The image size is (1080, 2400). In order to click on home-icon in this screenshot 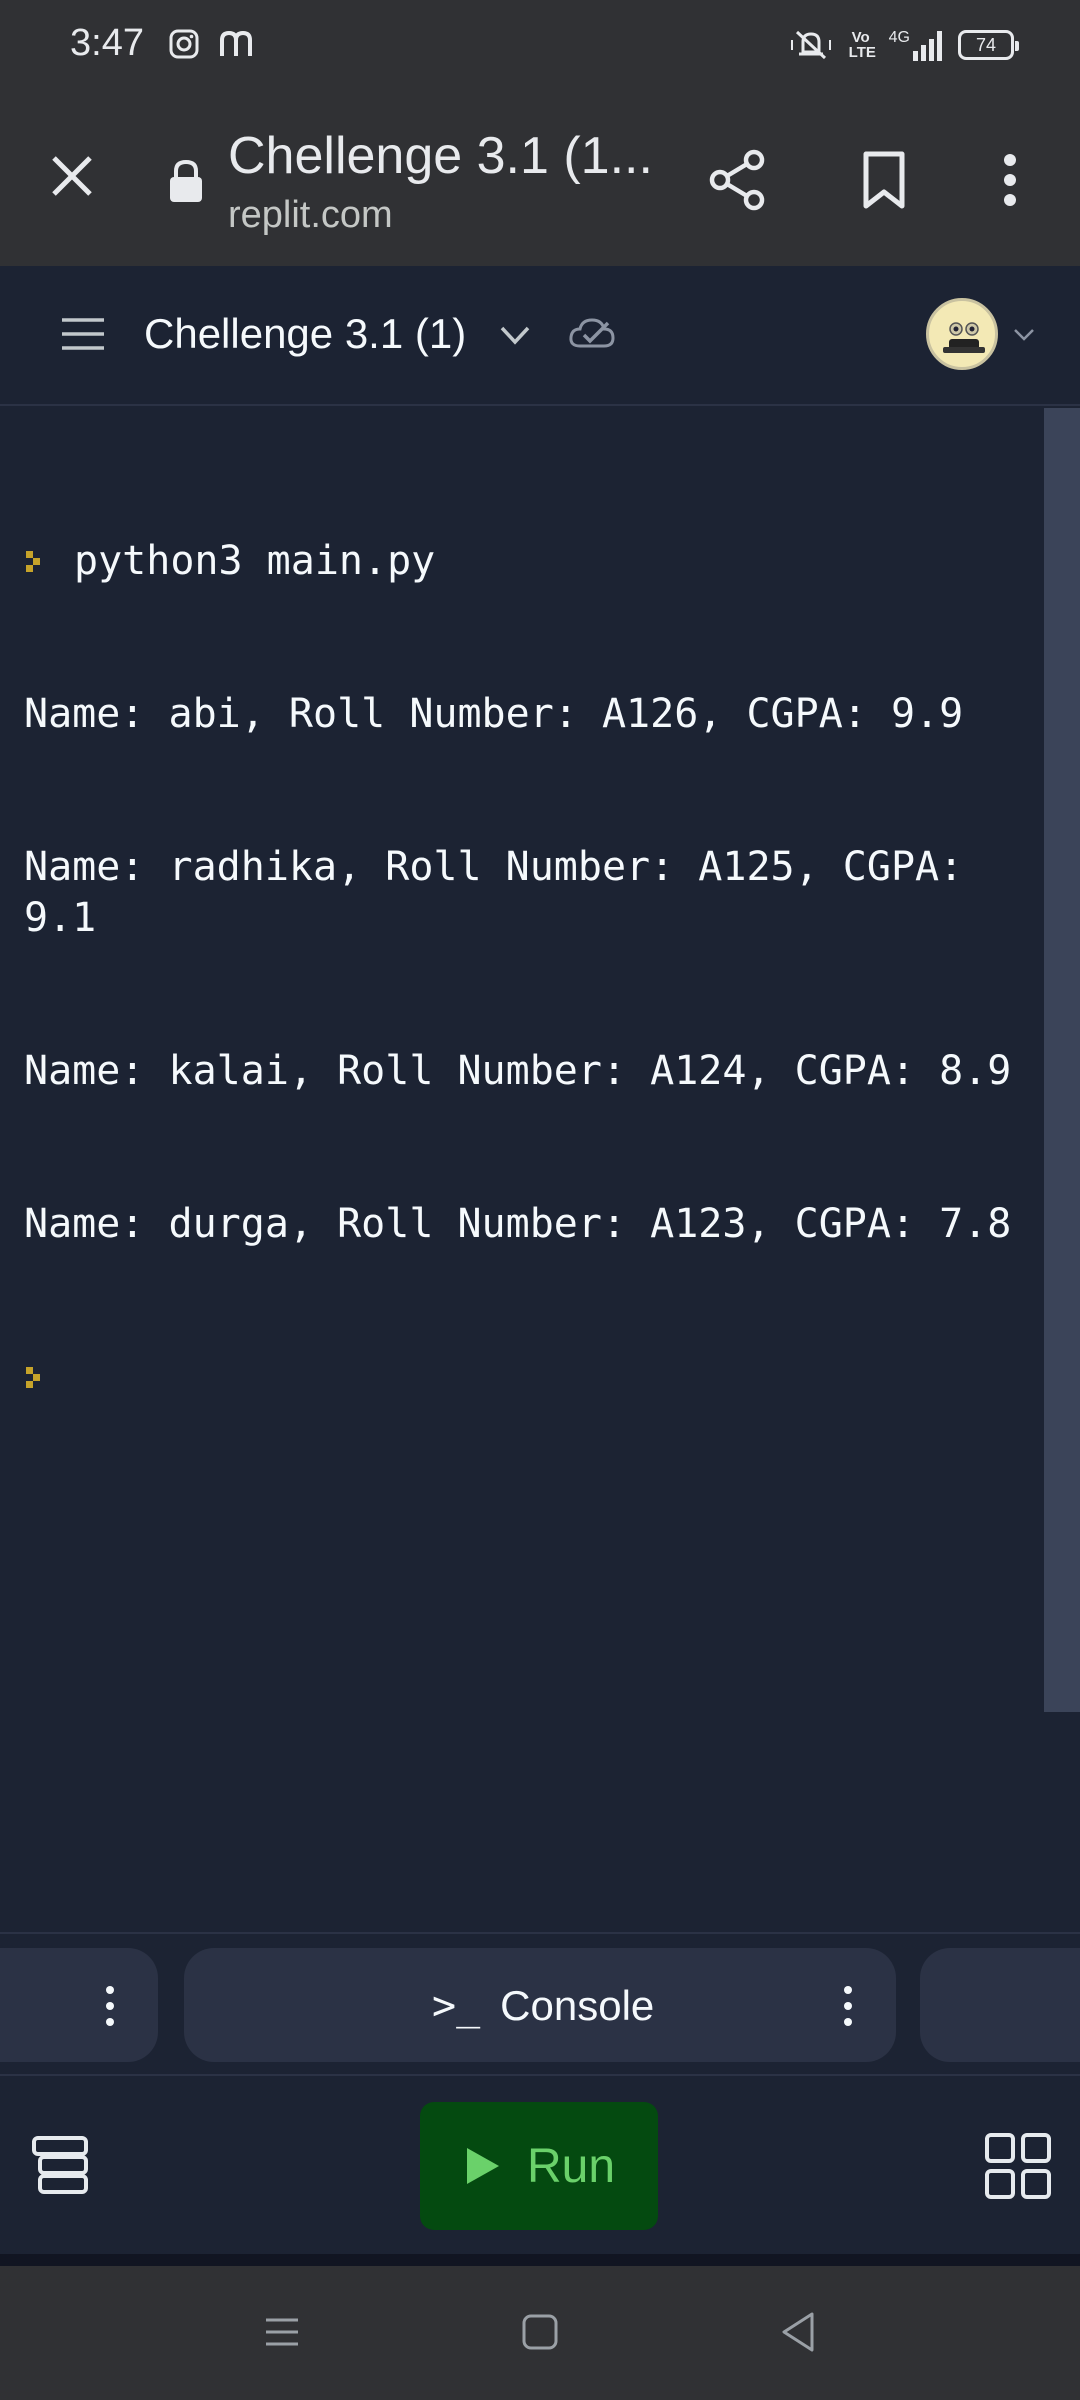, I will do `click(540, 2332)`.